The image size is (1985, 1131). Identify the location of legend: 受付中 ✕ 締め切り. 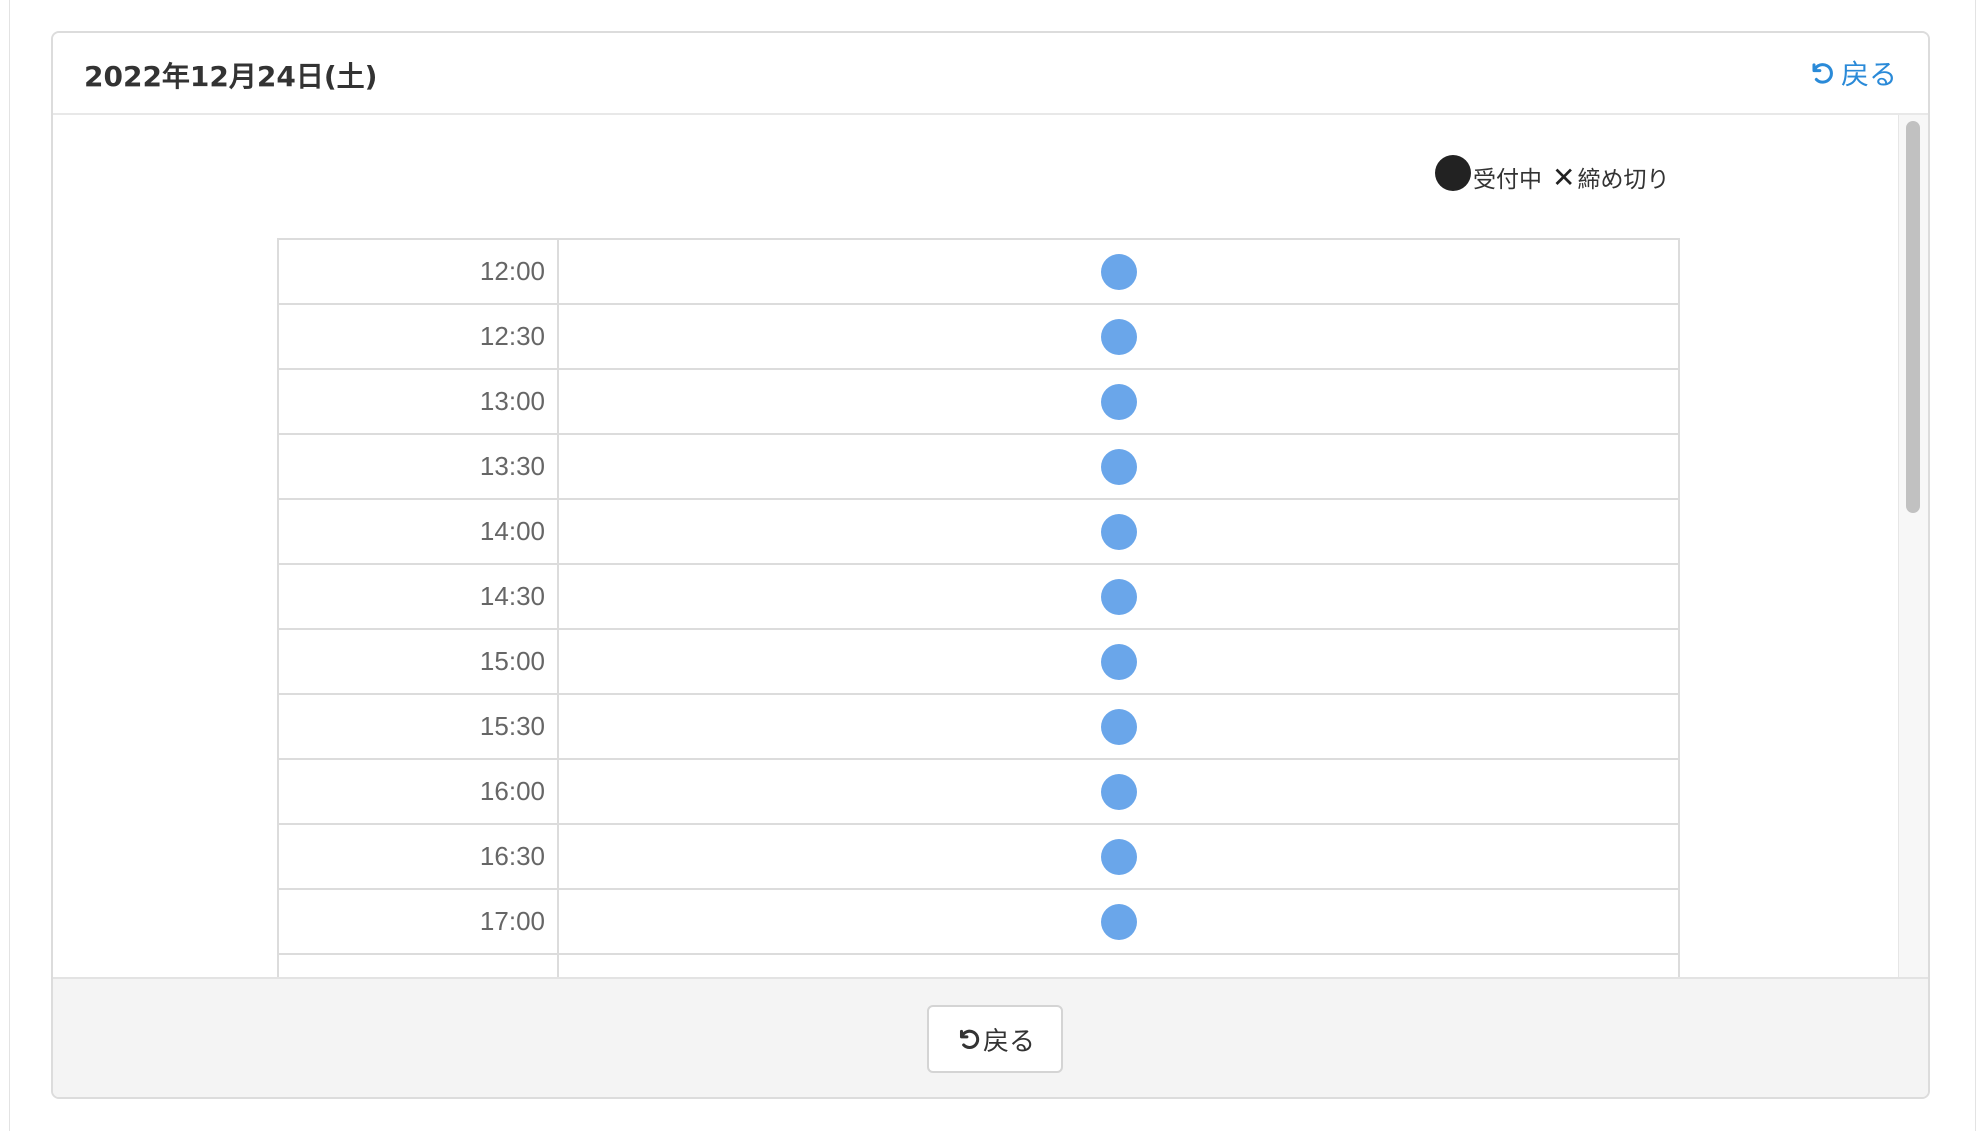
(1552, 174).